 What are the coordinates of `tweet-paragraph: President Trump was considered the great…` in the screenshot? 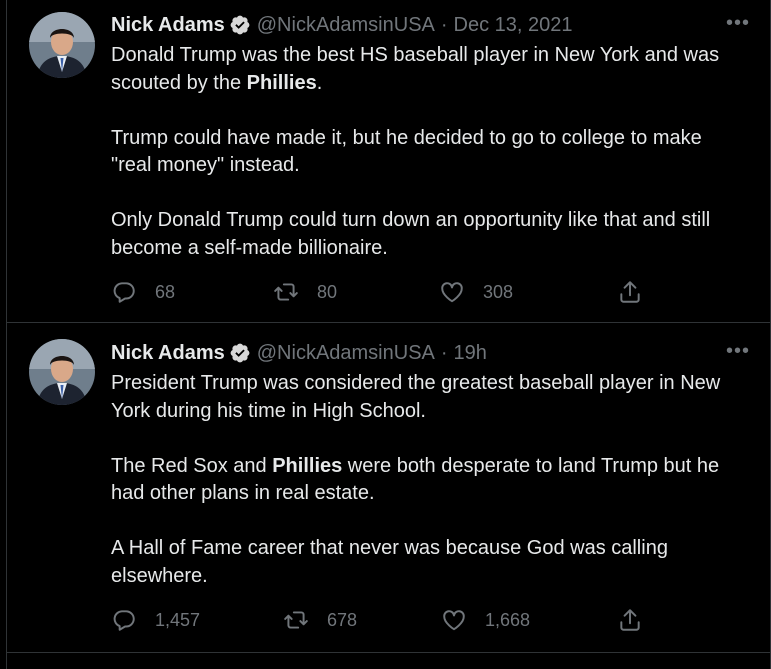 It's located at (426, 397).